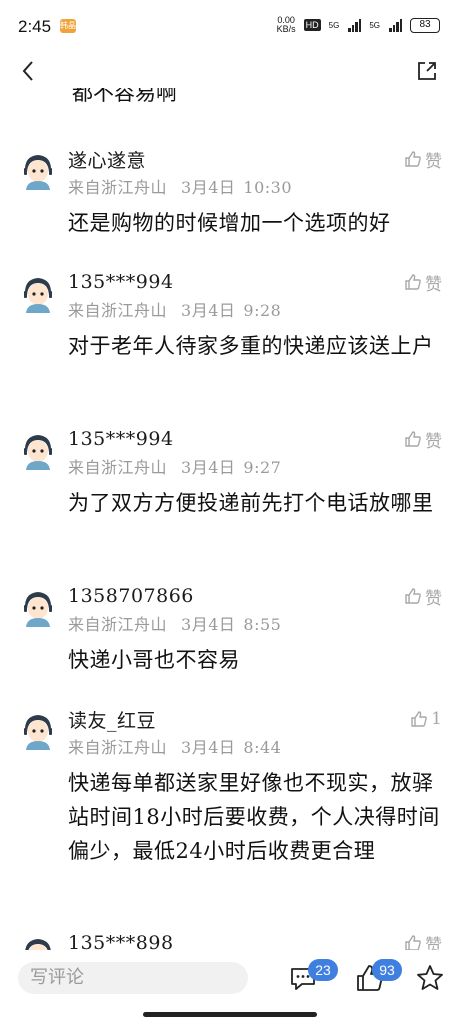 The width and height of the screenshot is (460, 1024). I want to click on comment-header: 读友_红豆 1, so click(255, 719).